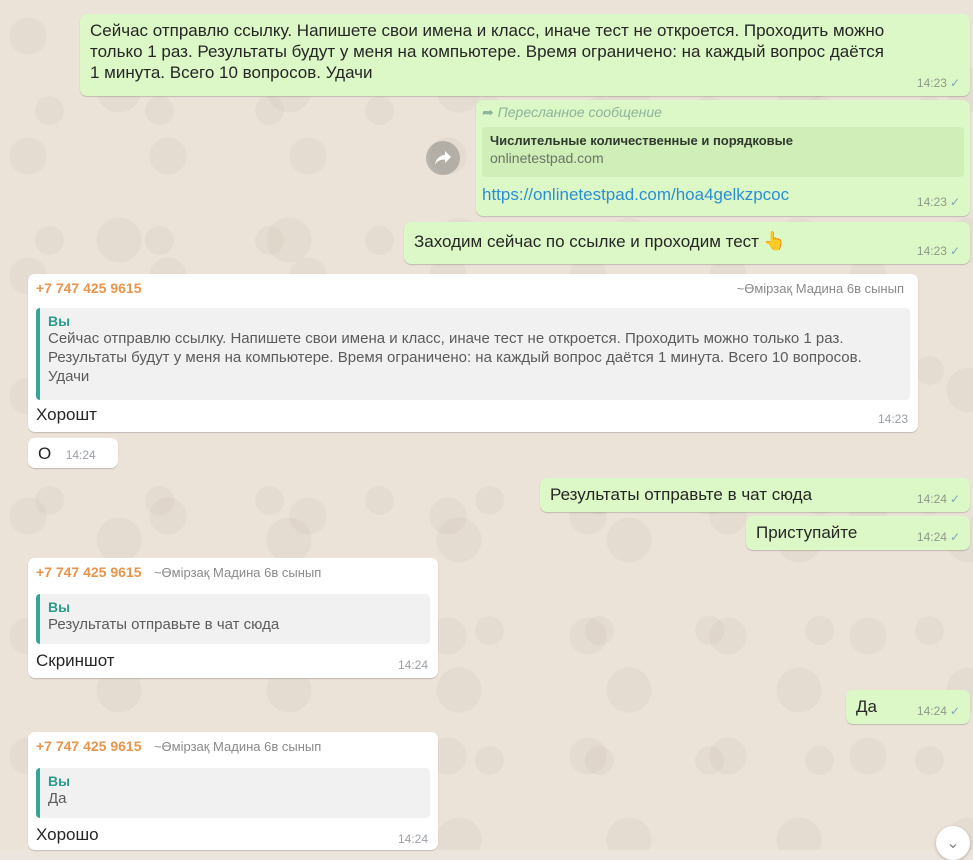 The width and height of the screenshot is (973, 860). I want to click on message-text: О, so click(45, 453).